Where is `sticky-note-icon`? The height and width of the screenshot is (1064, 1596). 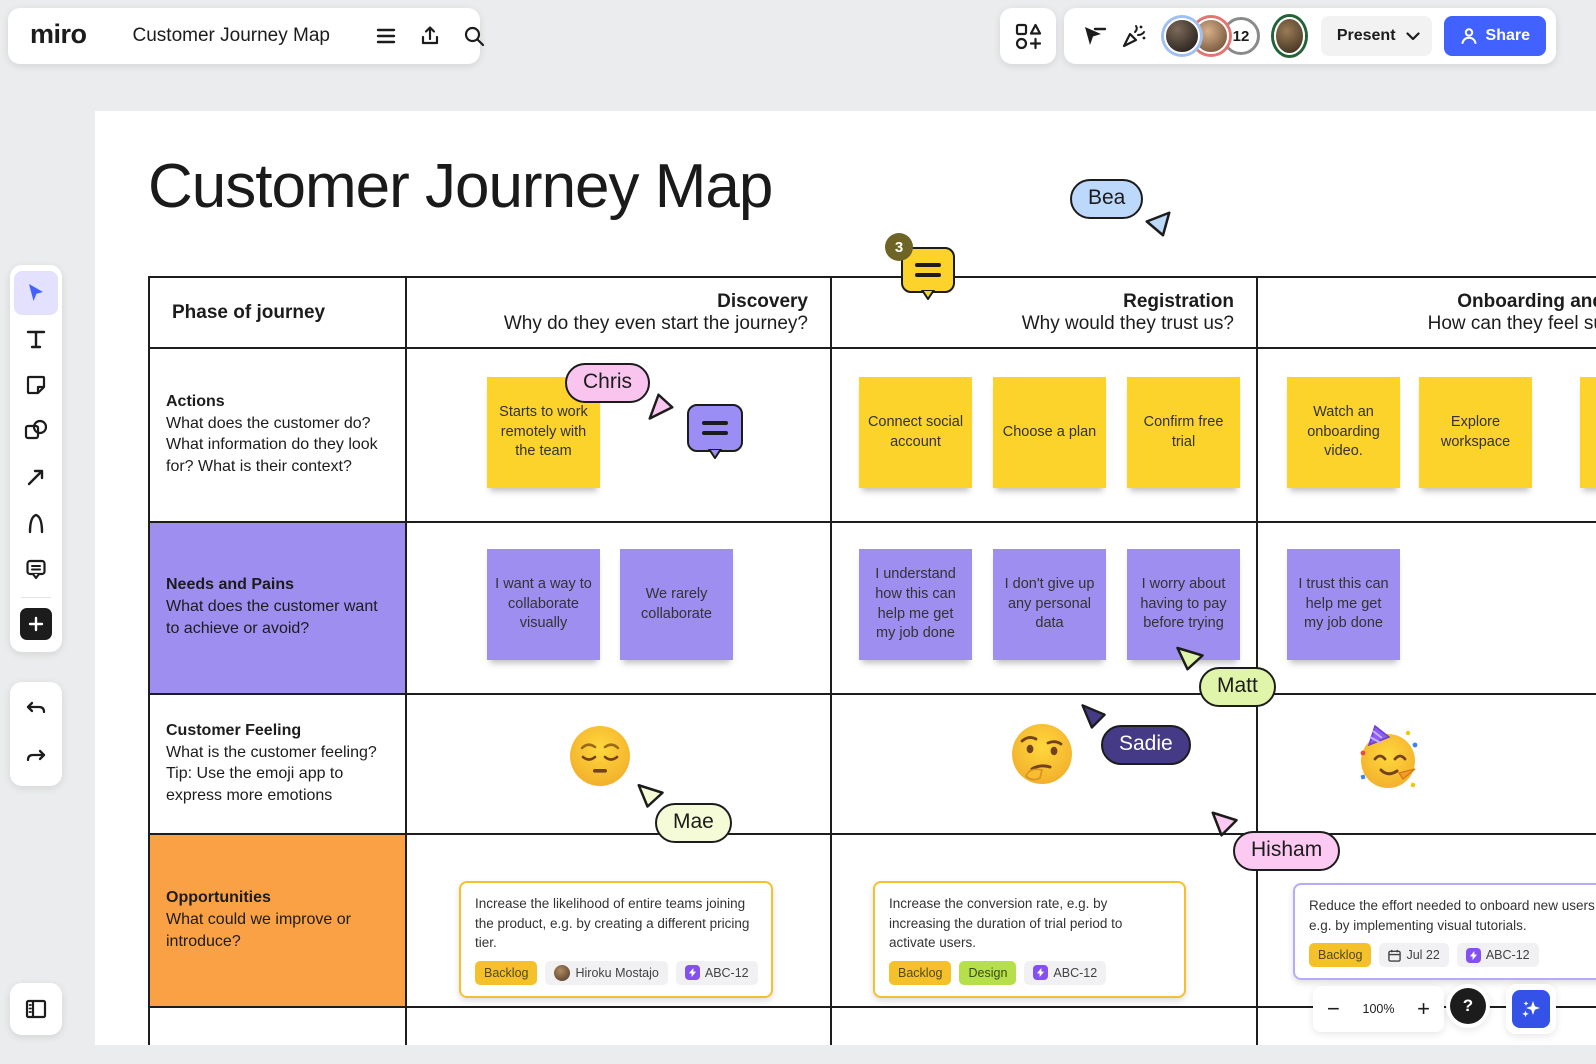 sticky-note-icon is located at coordinates (36, 385).